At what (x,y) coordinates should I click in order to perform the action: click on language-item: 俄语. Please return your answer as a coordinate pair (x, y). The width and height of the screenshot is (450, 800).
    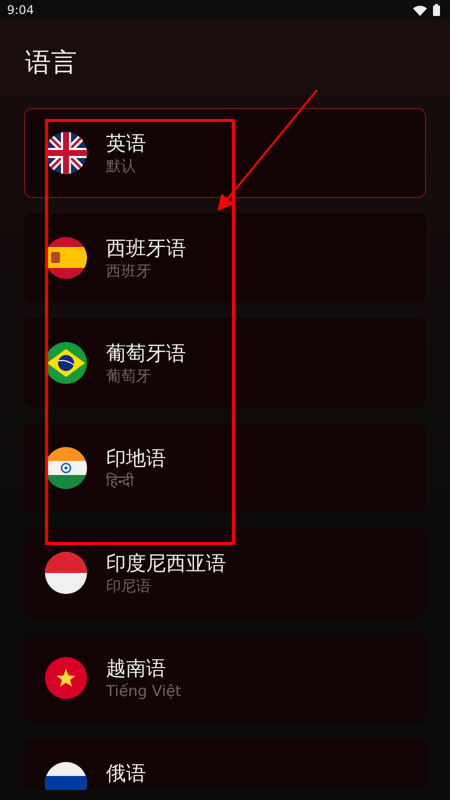
    Looking at the image, I should click on (225, 764).